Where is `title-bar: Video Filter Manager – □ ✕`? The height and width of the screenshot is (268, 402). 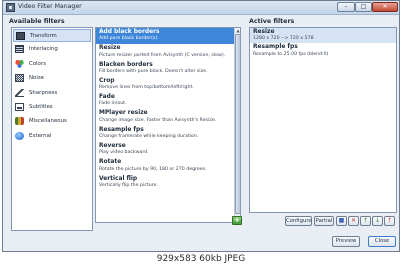 title-bar: Video Filter Manager – □ ✕ is located at coordinates (201, 8).